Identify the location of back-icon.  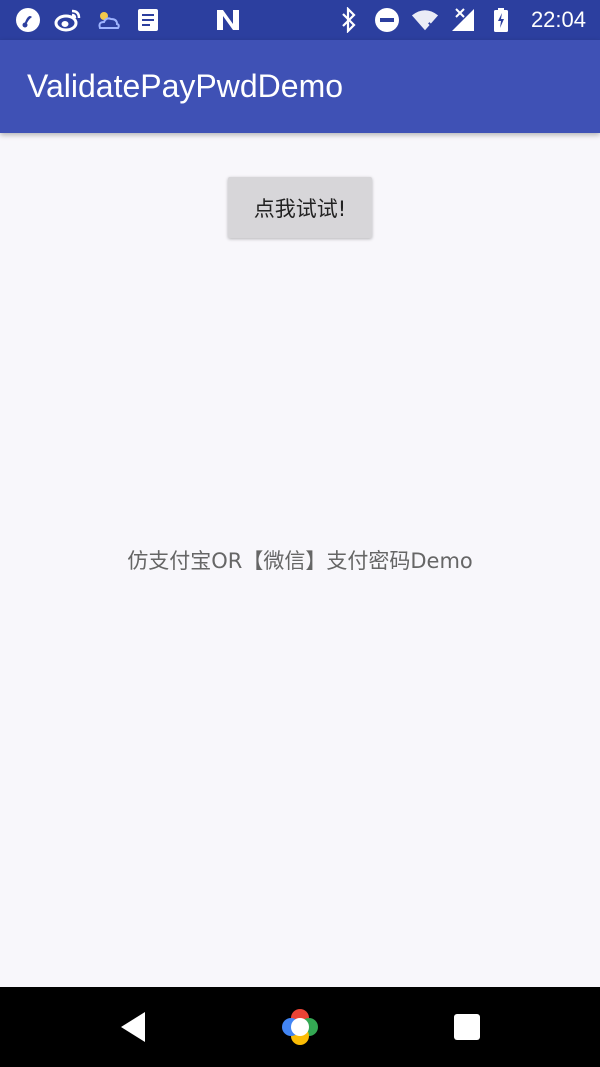
(133, 1027).